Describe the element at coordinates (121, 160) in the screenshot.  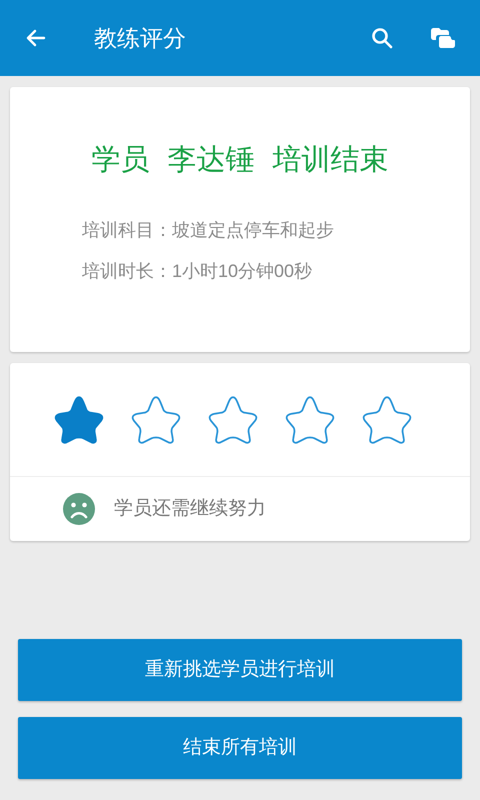
I see `headline-text: 学员` at that location.